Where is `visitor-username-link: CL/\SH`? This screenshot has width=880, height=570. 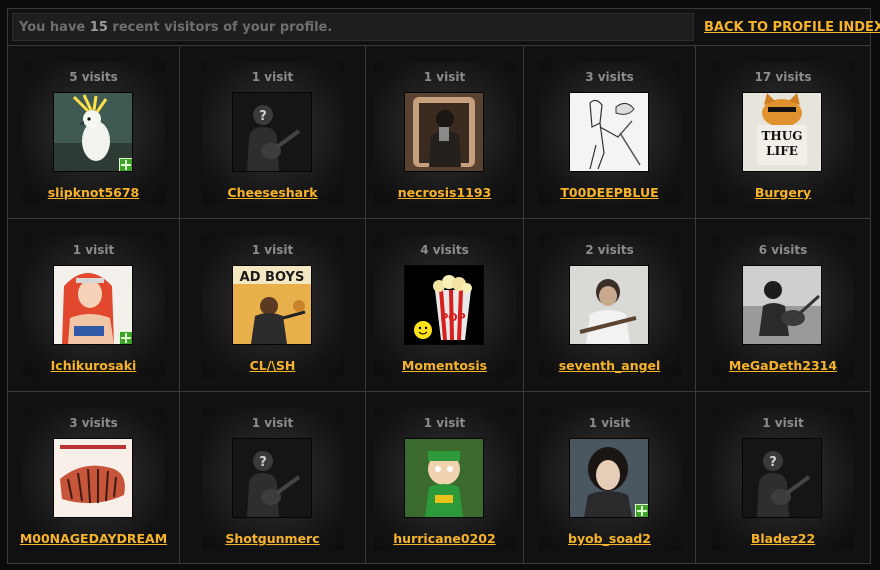 visitor-username-link: CL/\SH is located at coordinates (273, 365).